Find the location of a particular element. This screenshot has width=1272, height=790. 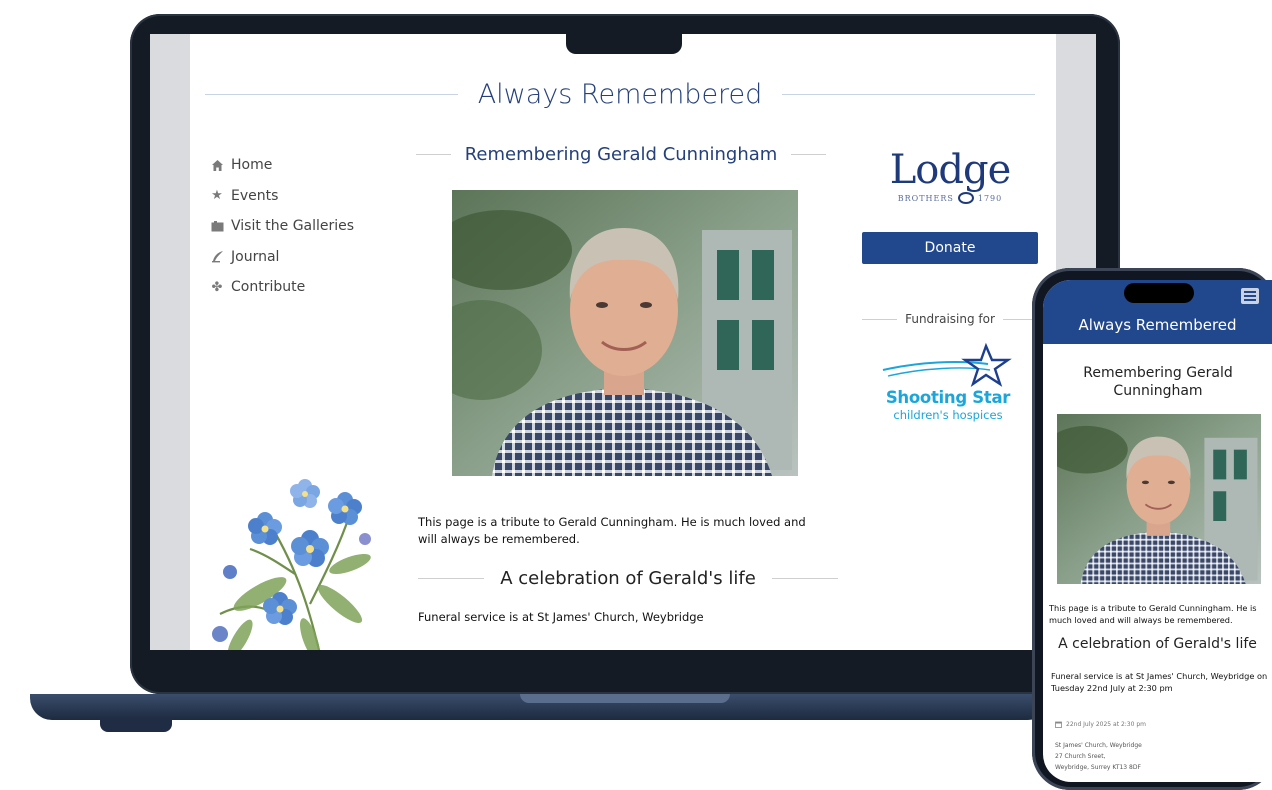

hamburger-menu-button is located at coordinates (1250, 296).